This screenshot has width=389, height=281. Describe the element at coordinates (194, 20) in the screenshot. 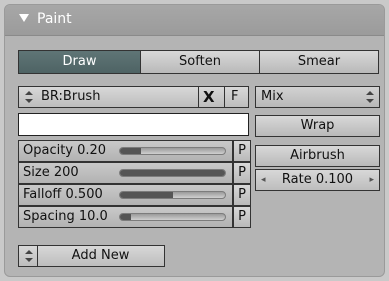

I see `panel-header: Paint` at that location.